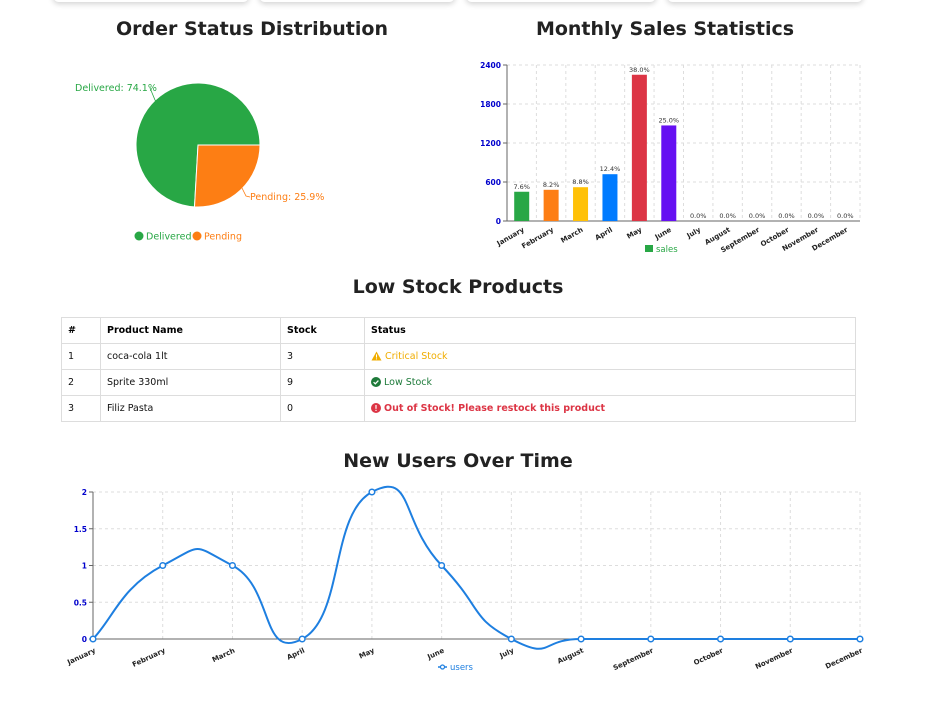  I want to click on table-header-row: # Product Name Stock Status, so click(458, 330).